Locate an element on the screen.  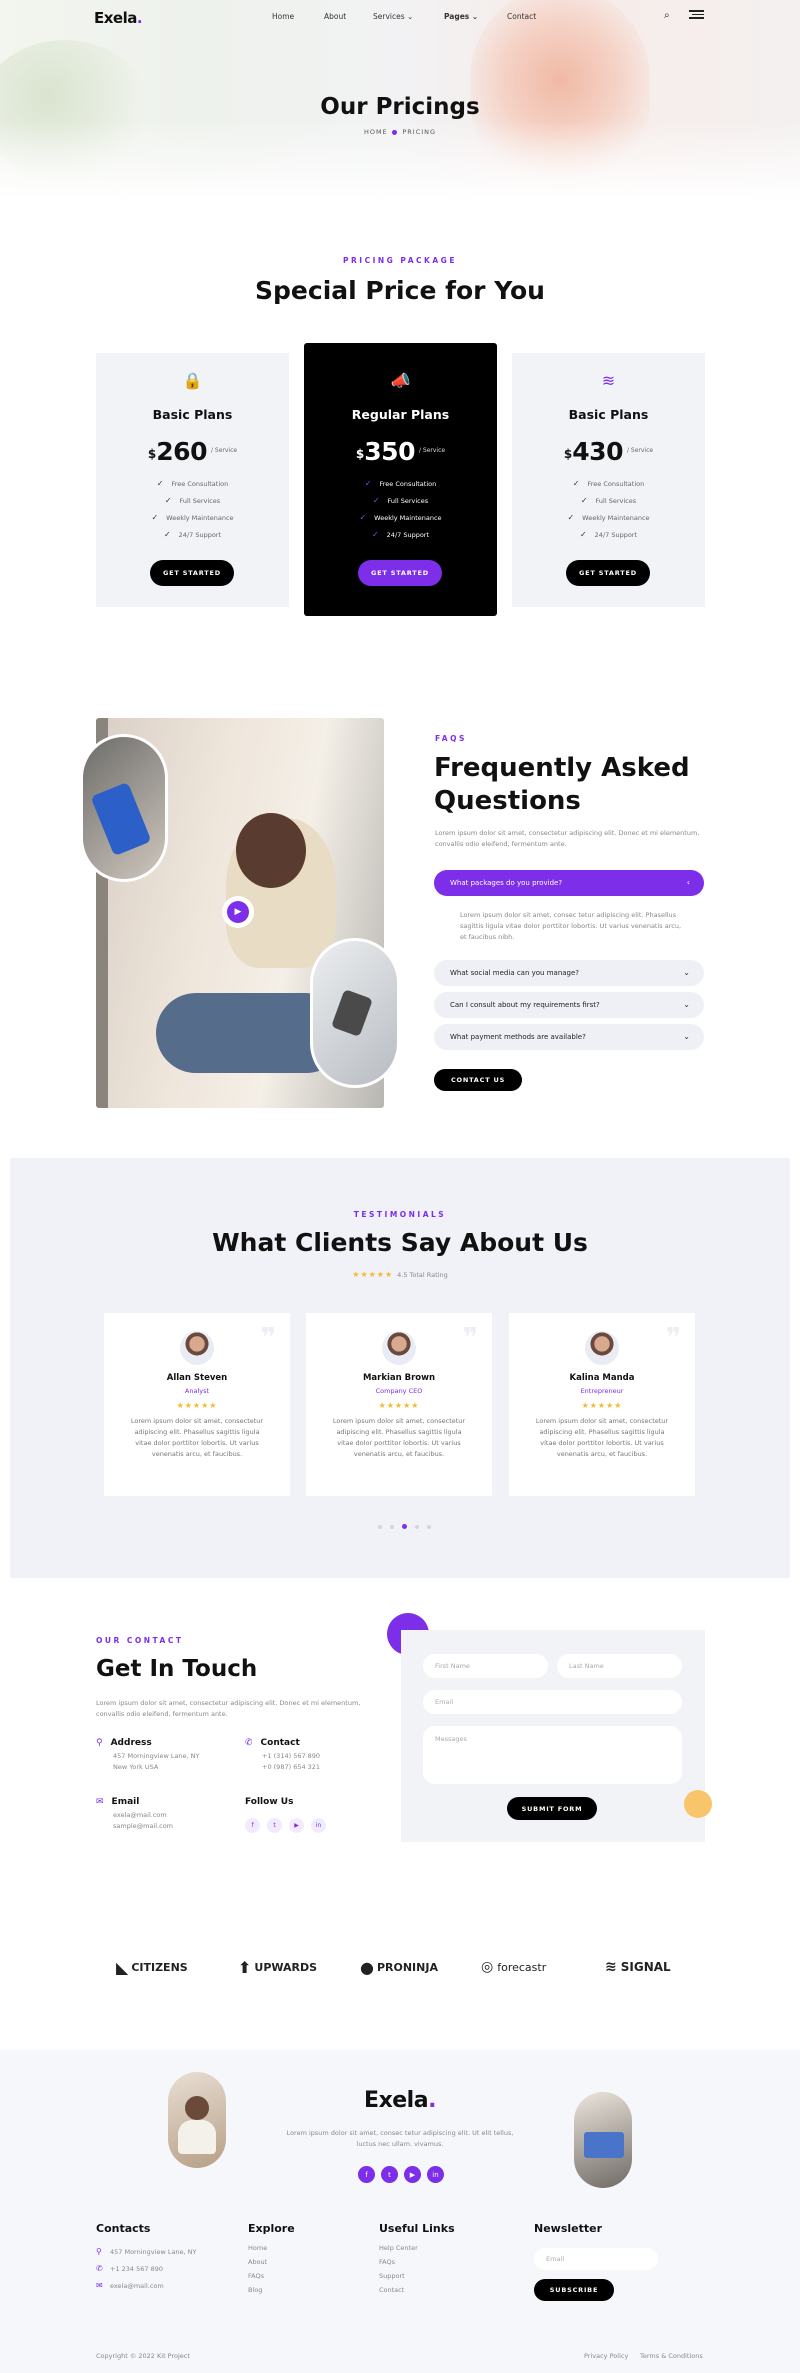
footer-link: Contact is located at coordinates (398, 2293).